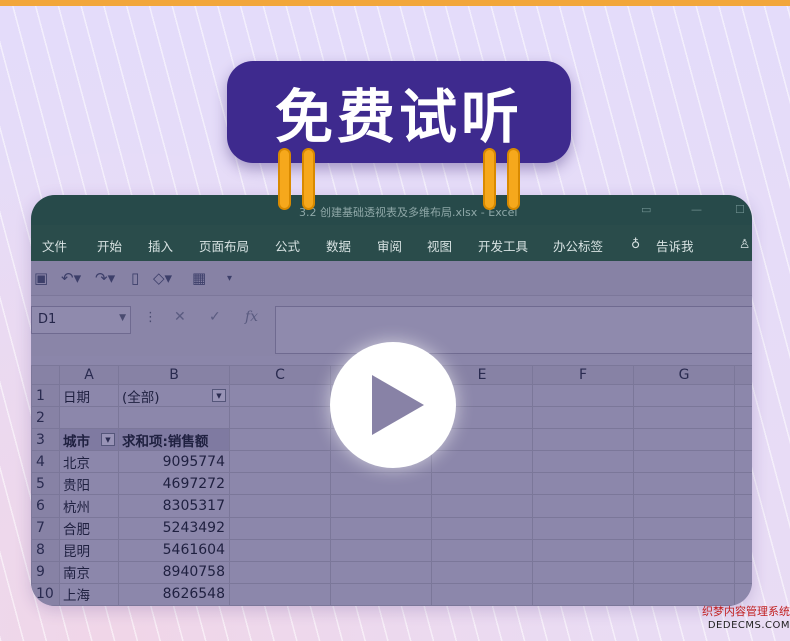 The height and width of the screenshot is (641, 790). Describe the element at coordinates (696, 209) in the screenshot. I see `minimize-icon: —` at that location.